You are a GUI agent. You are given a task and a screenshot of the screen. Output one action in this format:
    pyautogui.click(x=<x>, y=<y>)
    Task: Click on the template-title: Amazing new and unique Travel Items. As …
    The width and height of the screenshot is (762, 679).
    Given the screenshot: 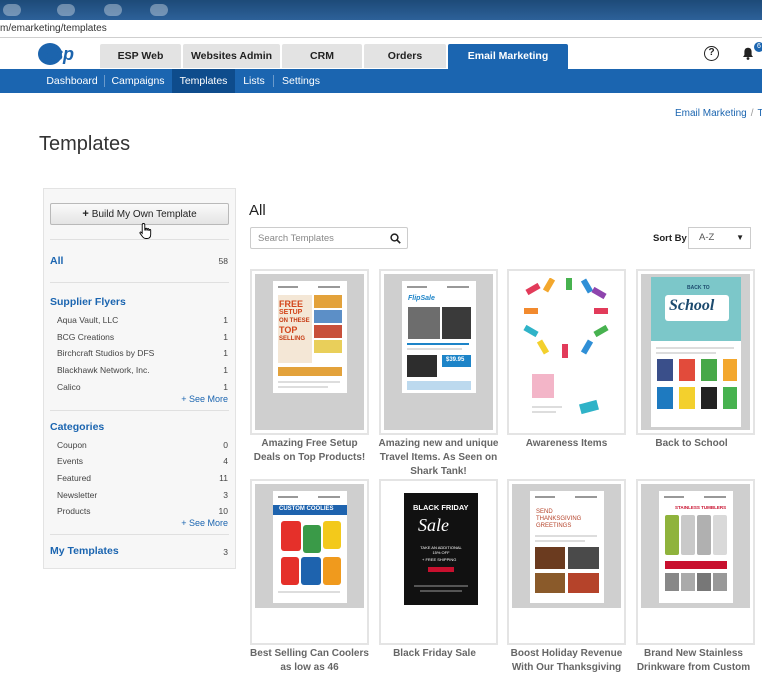 What is the action you would take?
    pyautogui.click(x=438, y=458)
    